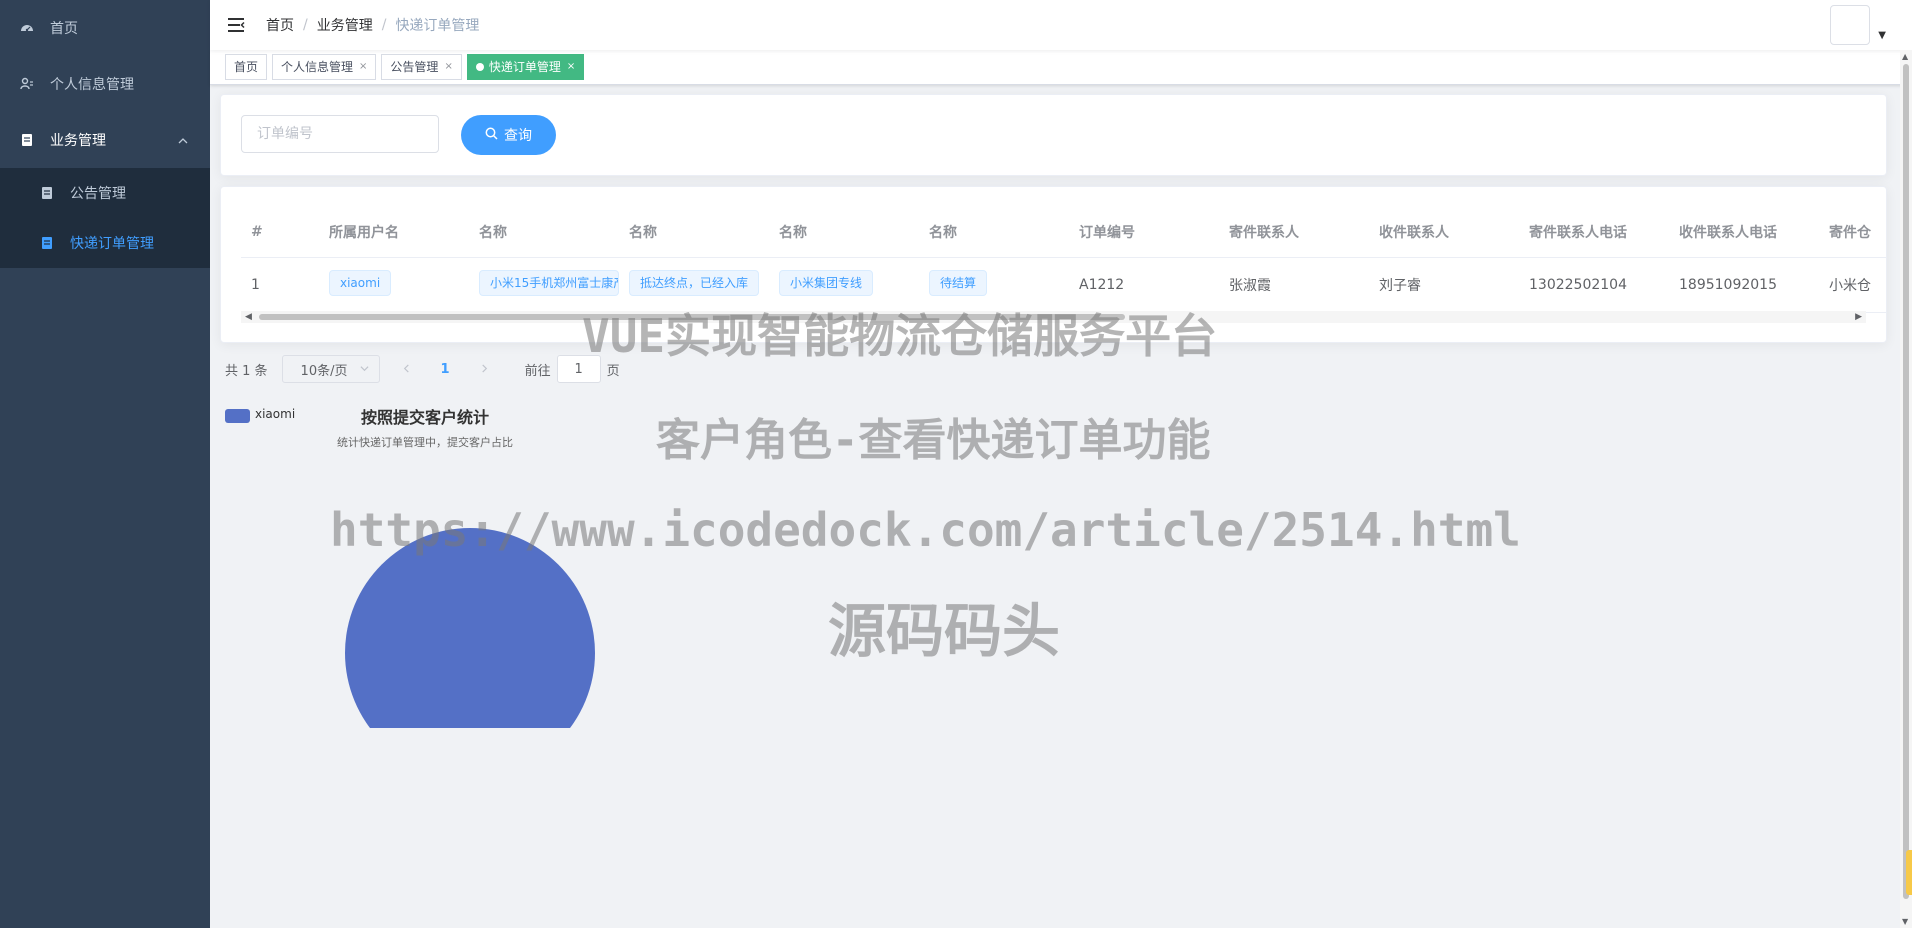 This screenshot has height=928, width=1912. Describe the element at coordinates (1849, 285) in the screenshot. I see `warehouse: 小米仓` at that location.